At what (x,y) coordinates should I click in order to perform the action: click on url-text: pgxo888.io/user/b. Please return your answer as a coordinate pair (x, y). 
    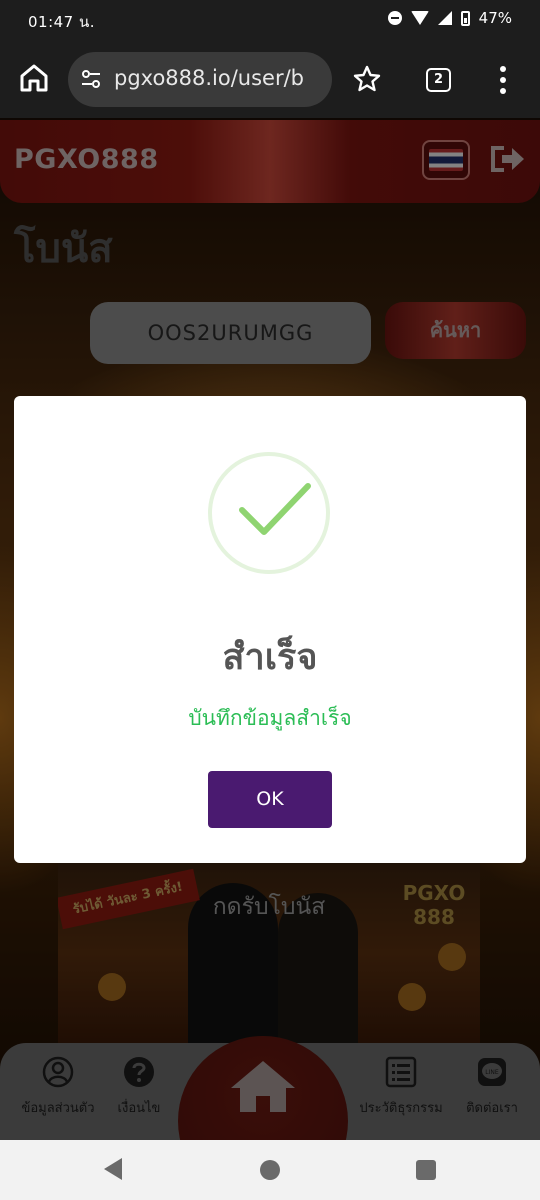
    Looking at the image, I should click on (209, 78).